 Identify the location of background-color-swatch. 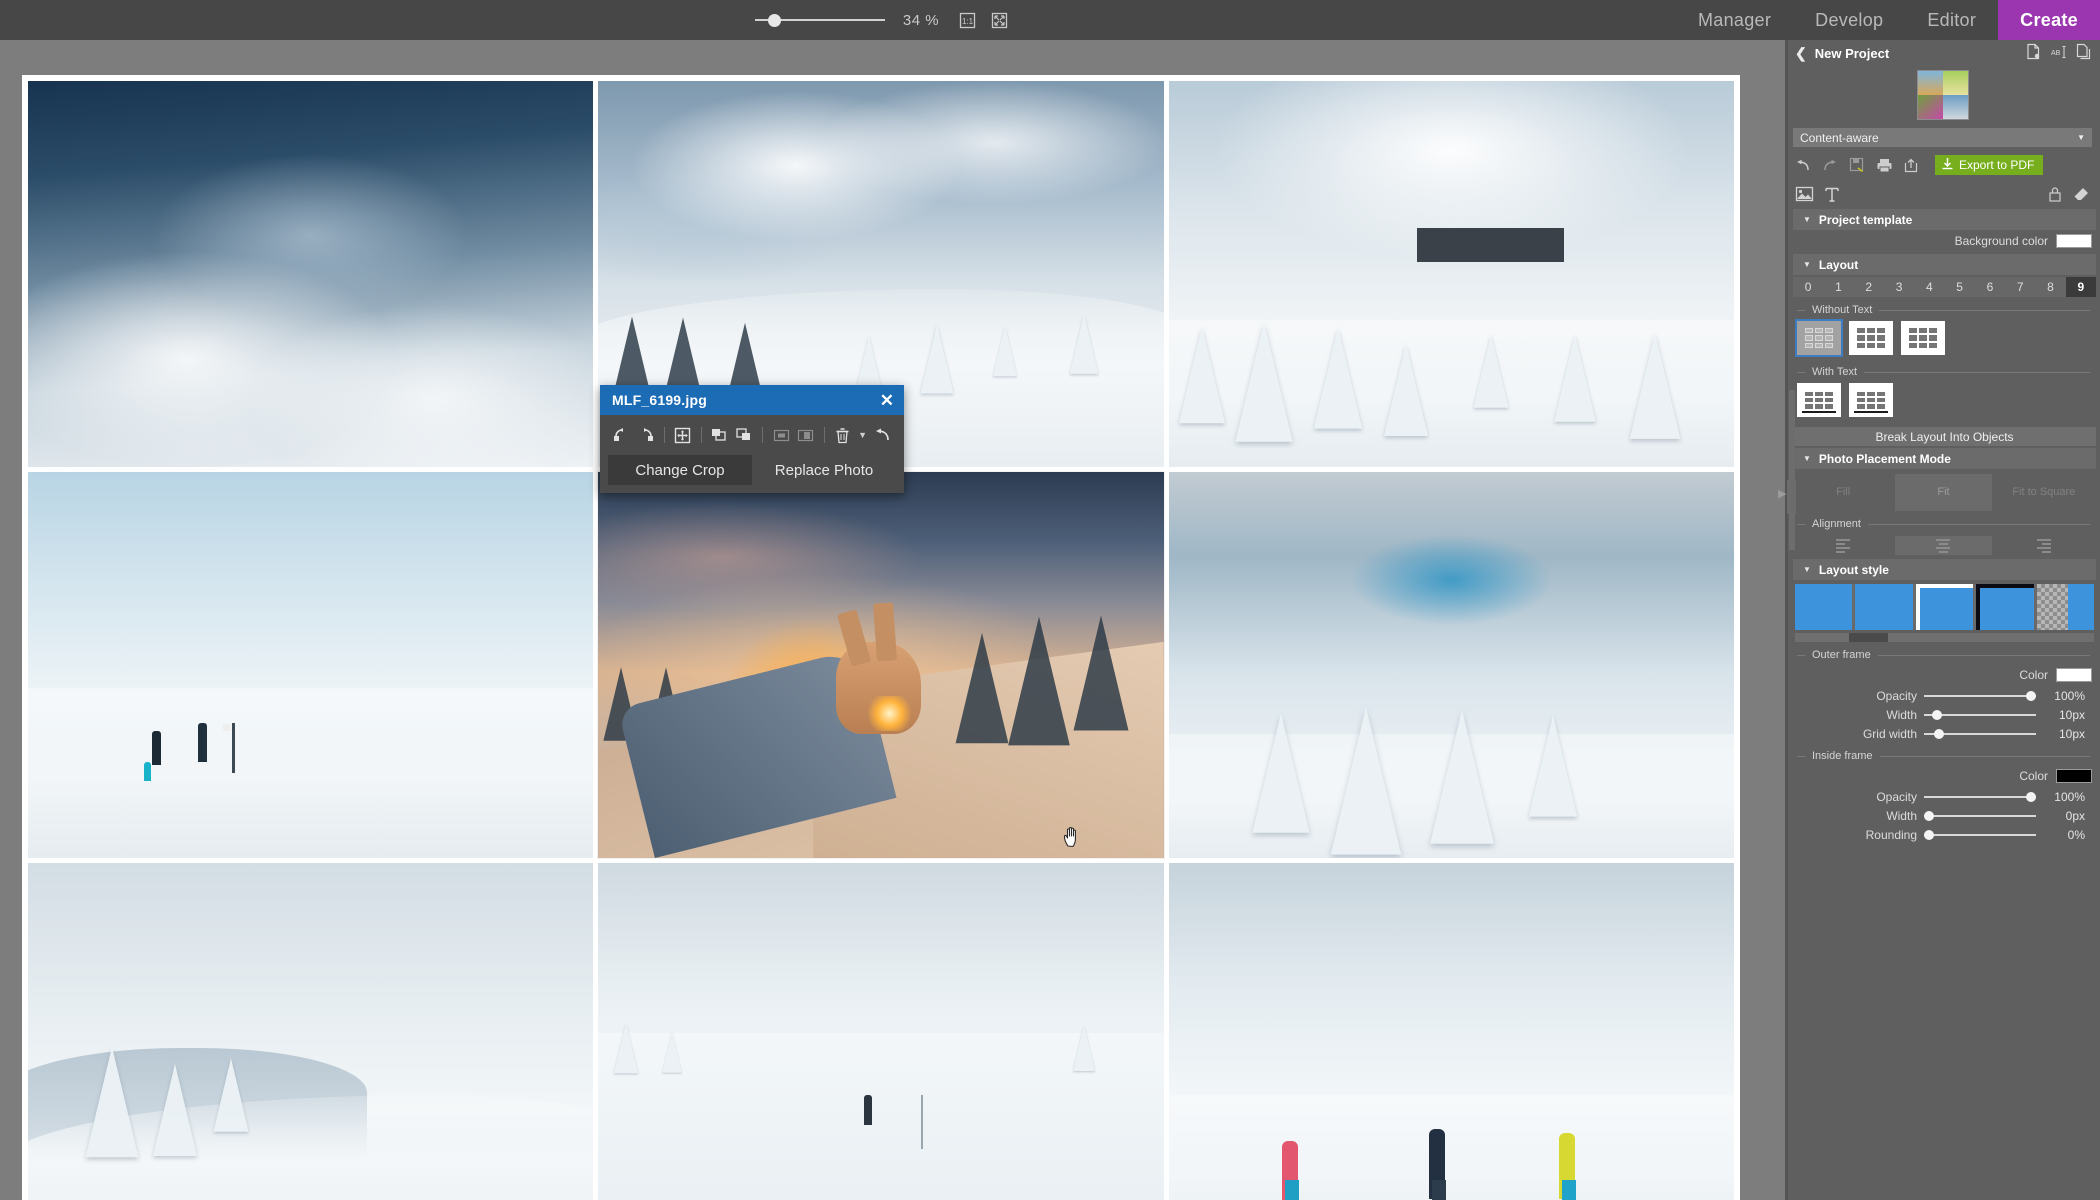
(2074, 241).